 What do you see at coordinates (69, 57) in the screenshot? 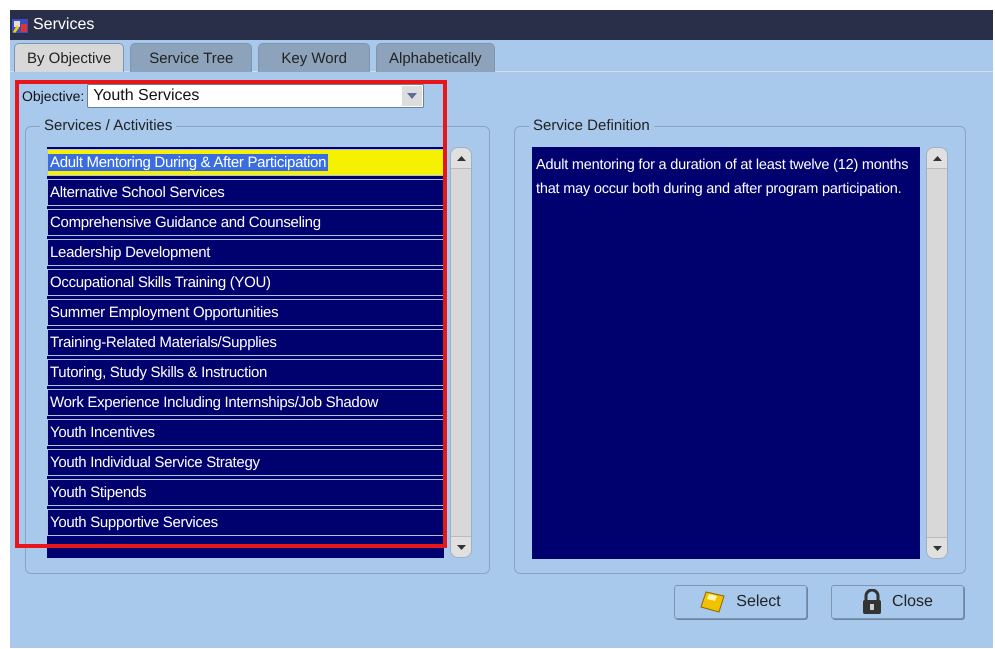
I see `tab: By Objective` at bounding box center [69, 57].